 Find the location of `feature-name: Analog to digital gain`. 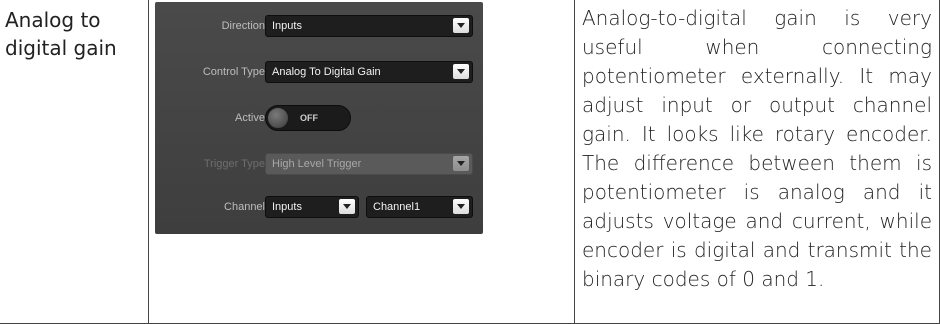

feature-name: Analog to digital gain is located at coordinates (61, 34).